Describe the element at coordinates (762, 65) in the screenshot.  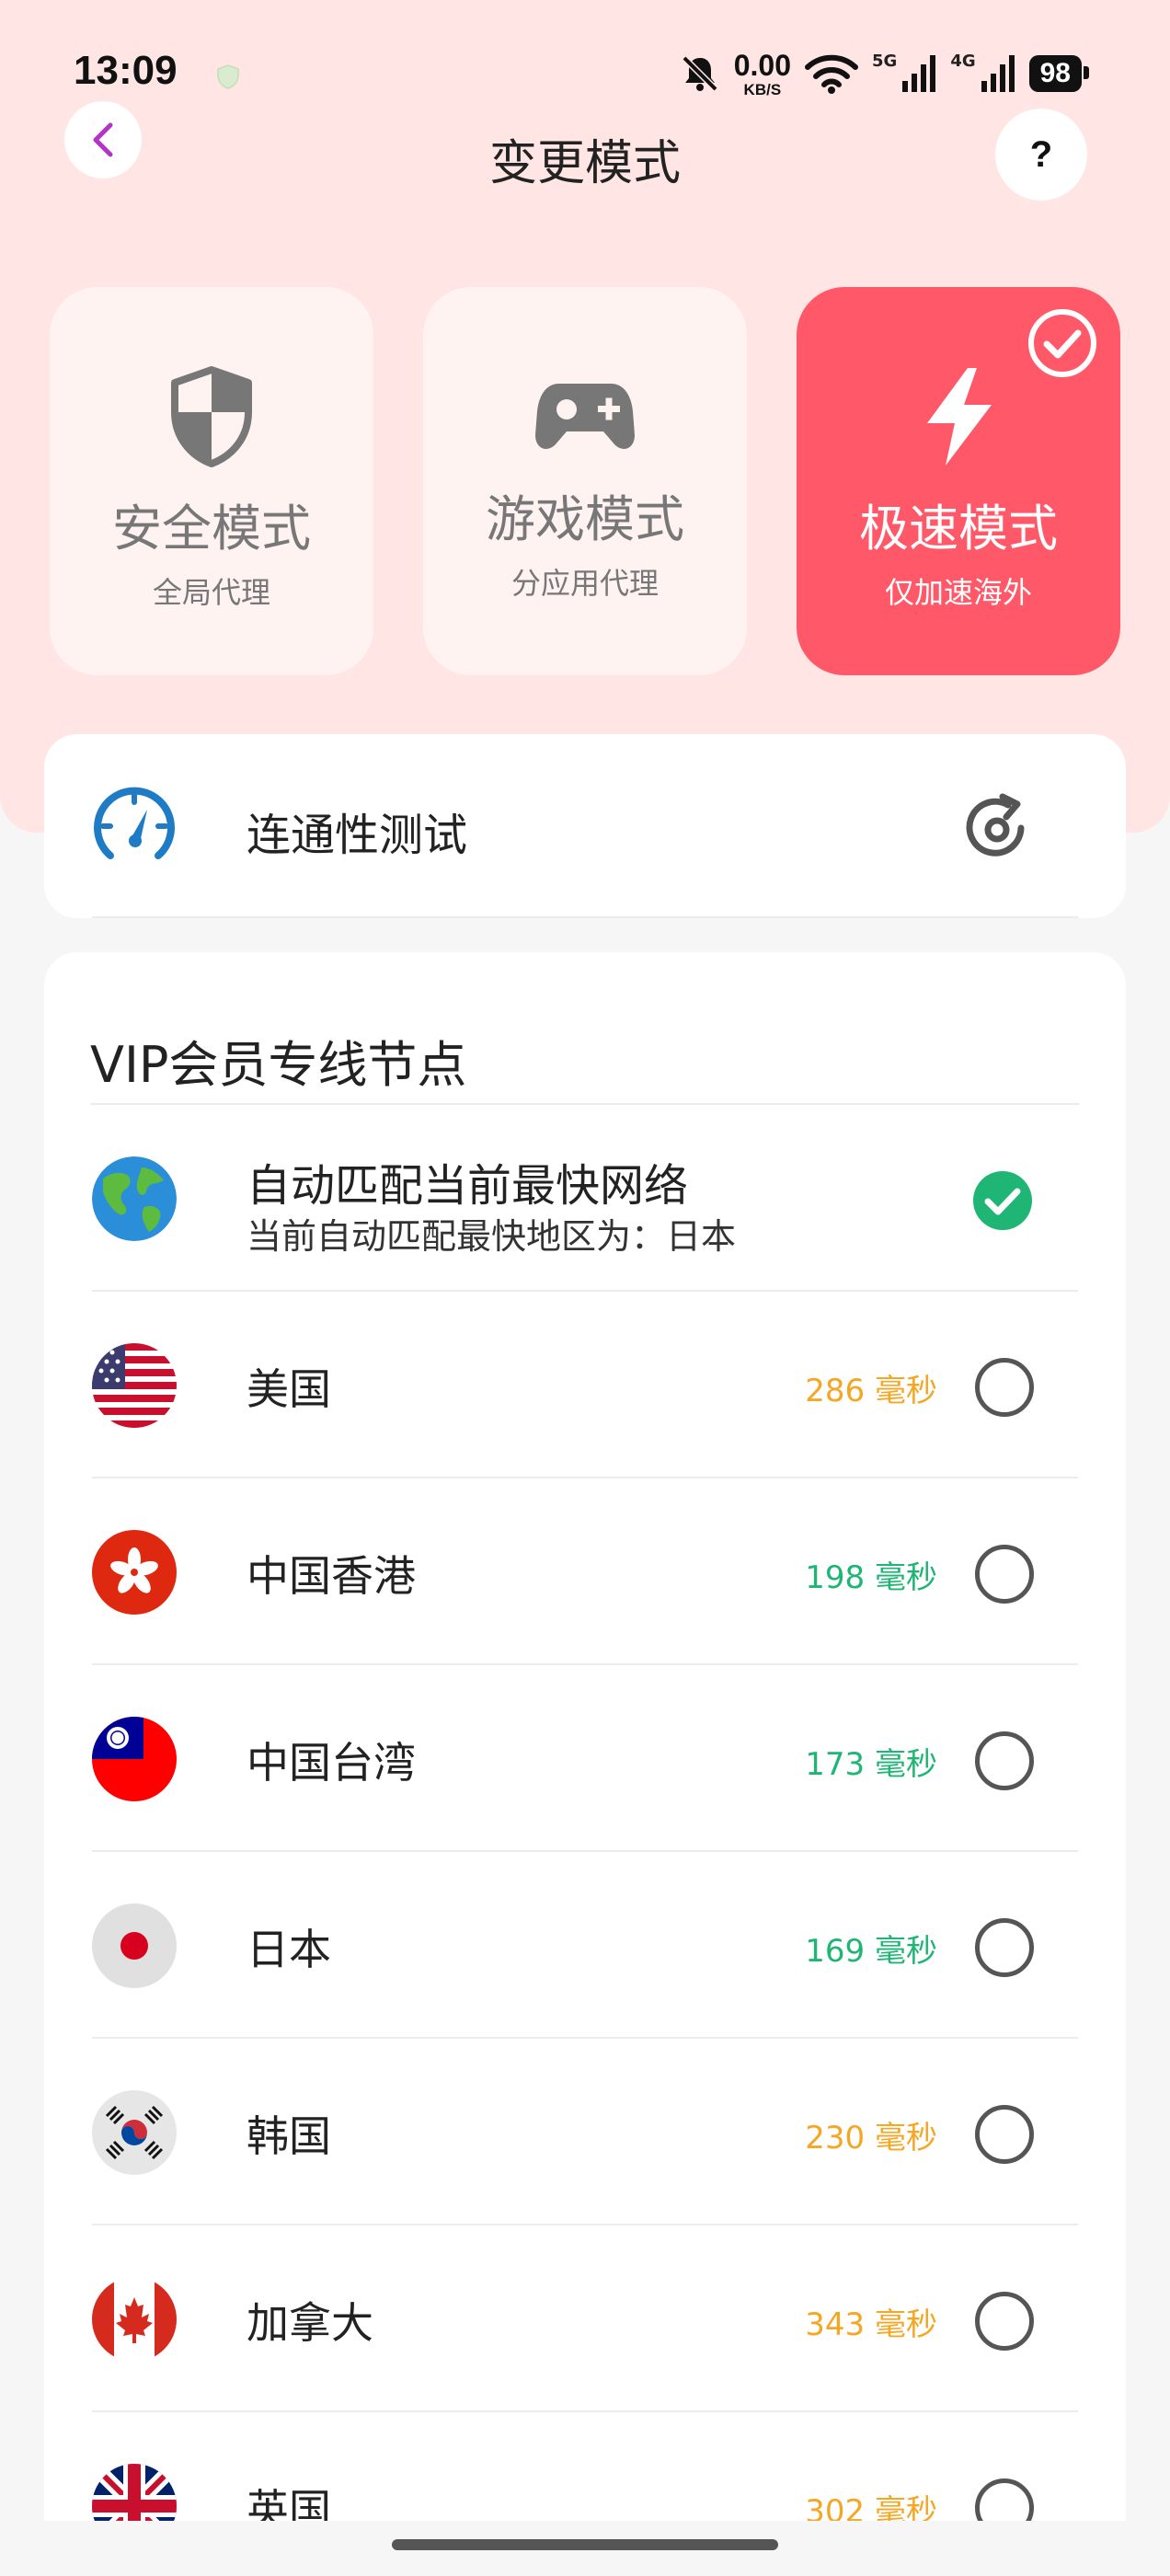
I see `net-speed-value: 0.00` at that location.